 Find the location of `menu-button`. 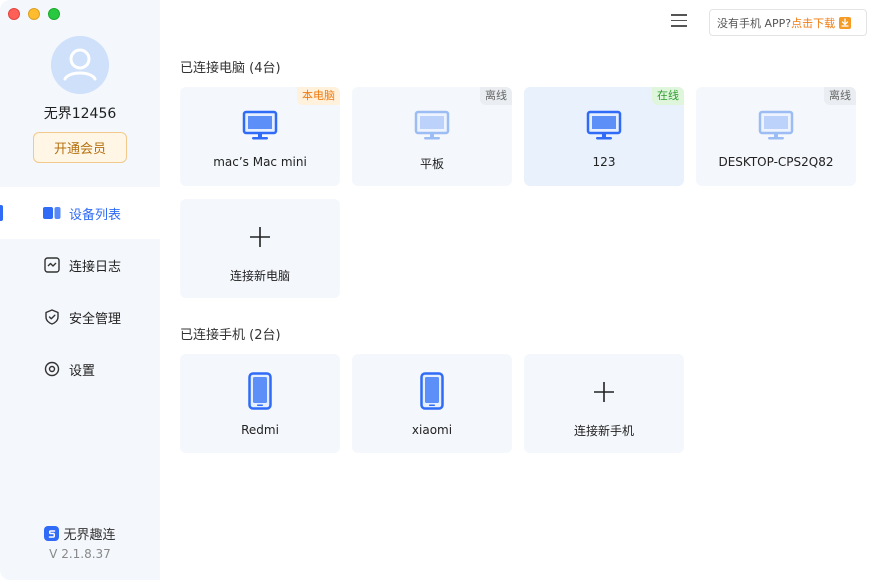

menu-button is located at coordinates (679, 21).